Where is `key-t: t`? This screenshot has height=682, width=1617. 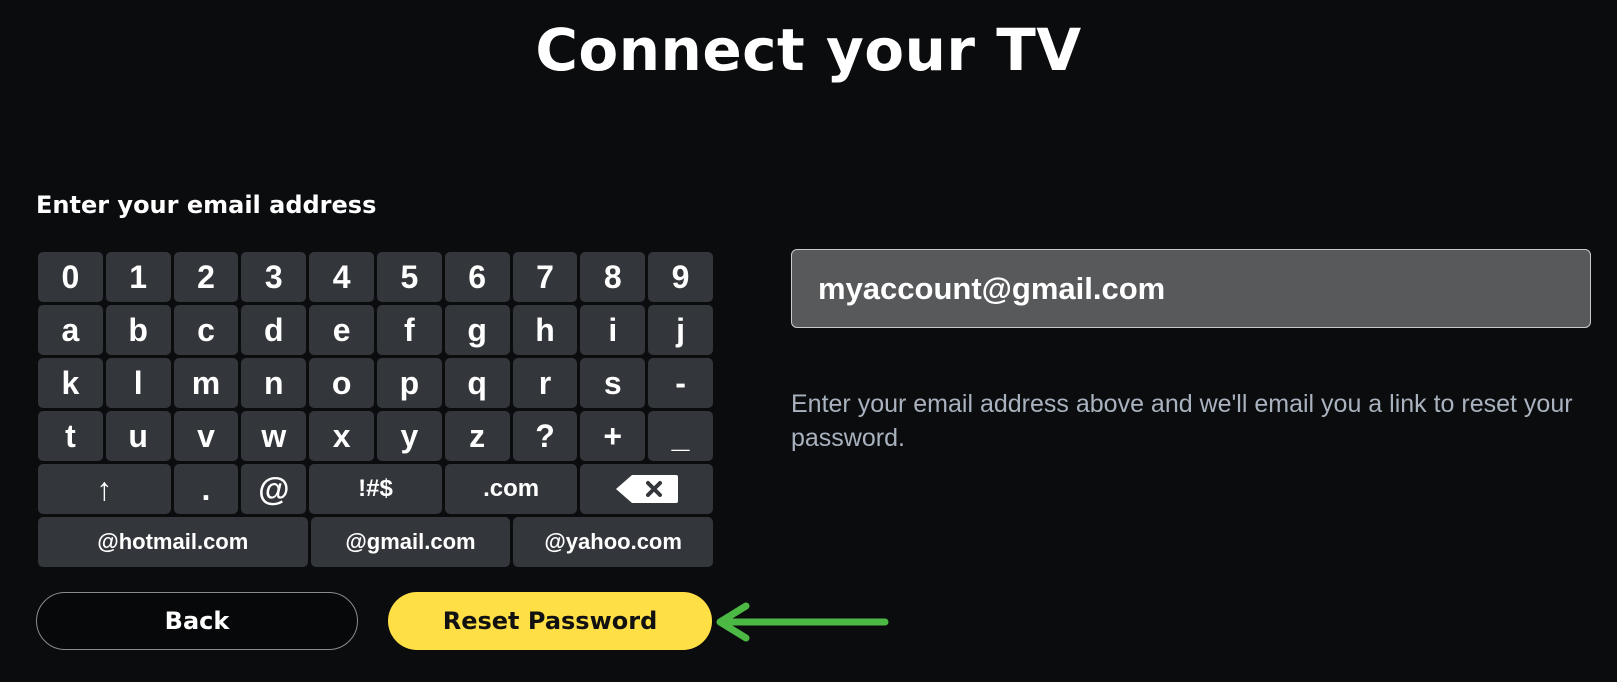
key-t: t is located at coordinates (70, 436).